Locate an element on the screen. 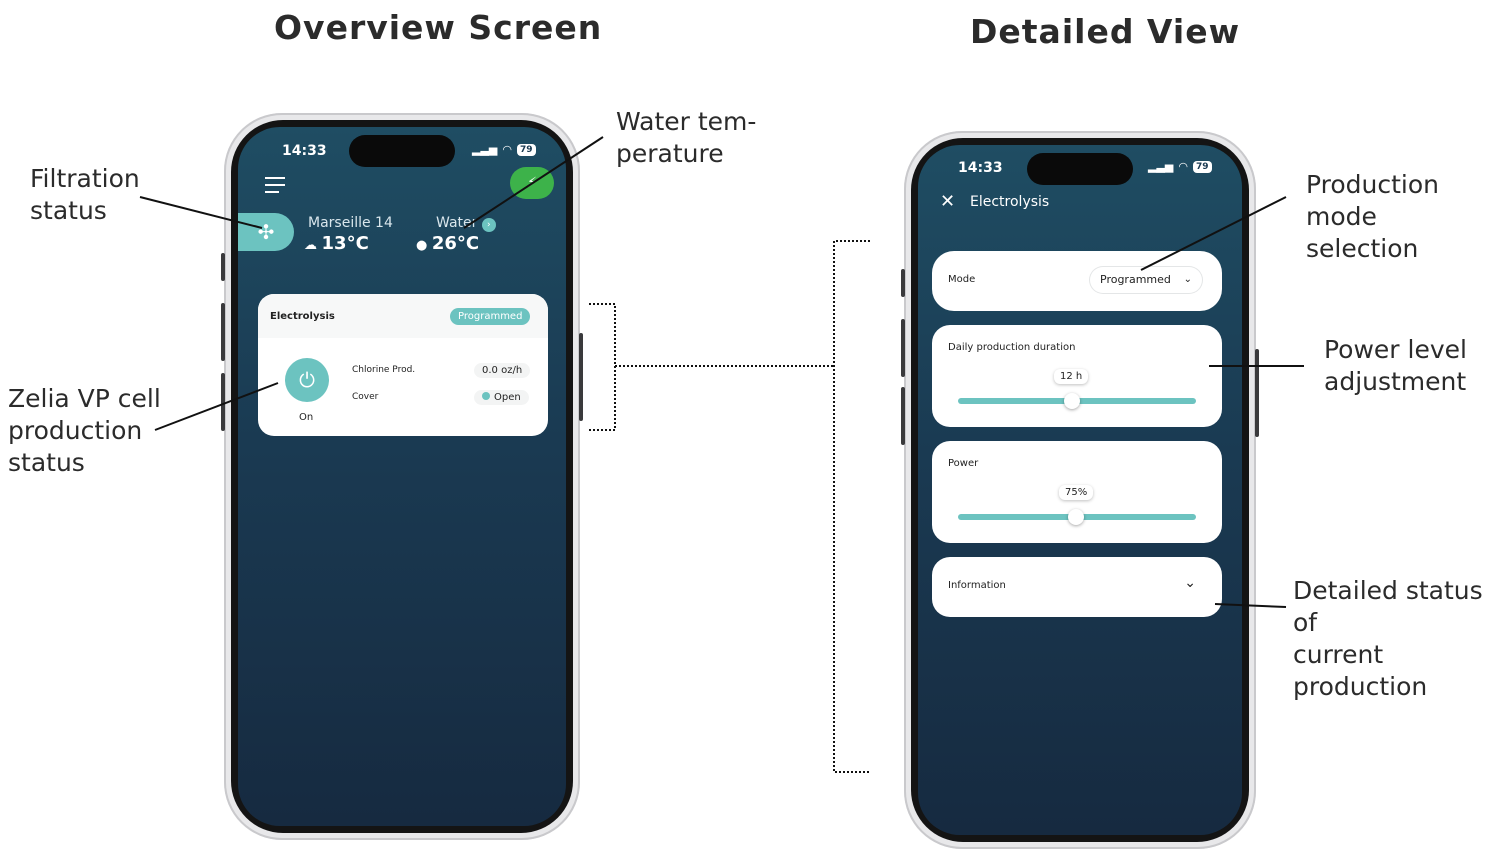 The image size is (1511, 850). callout-power-level: Power level adjustment is located at coordinates (1395, 365).